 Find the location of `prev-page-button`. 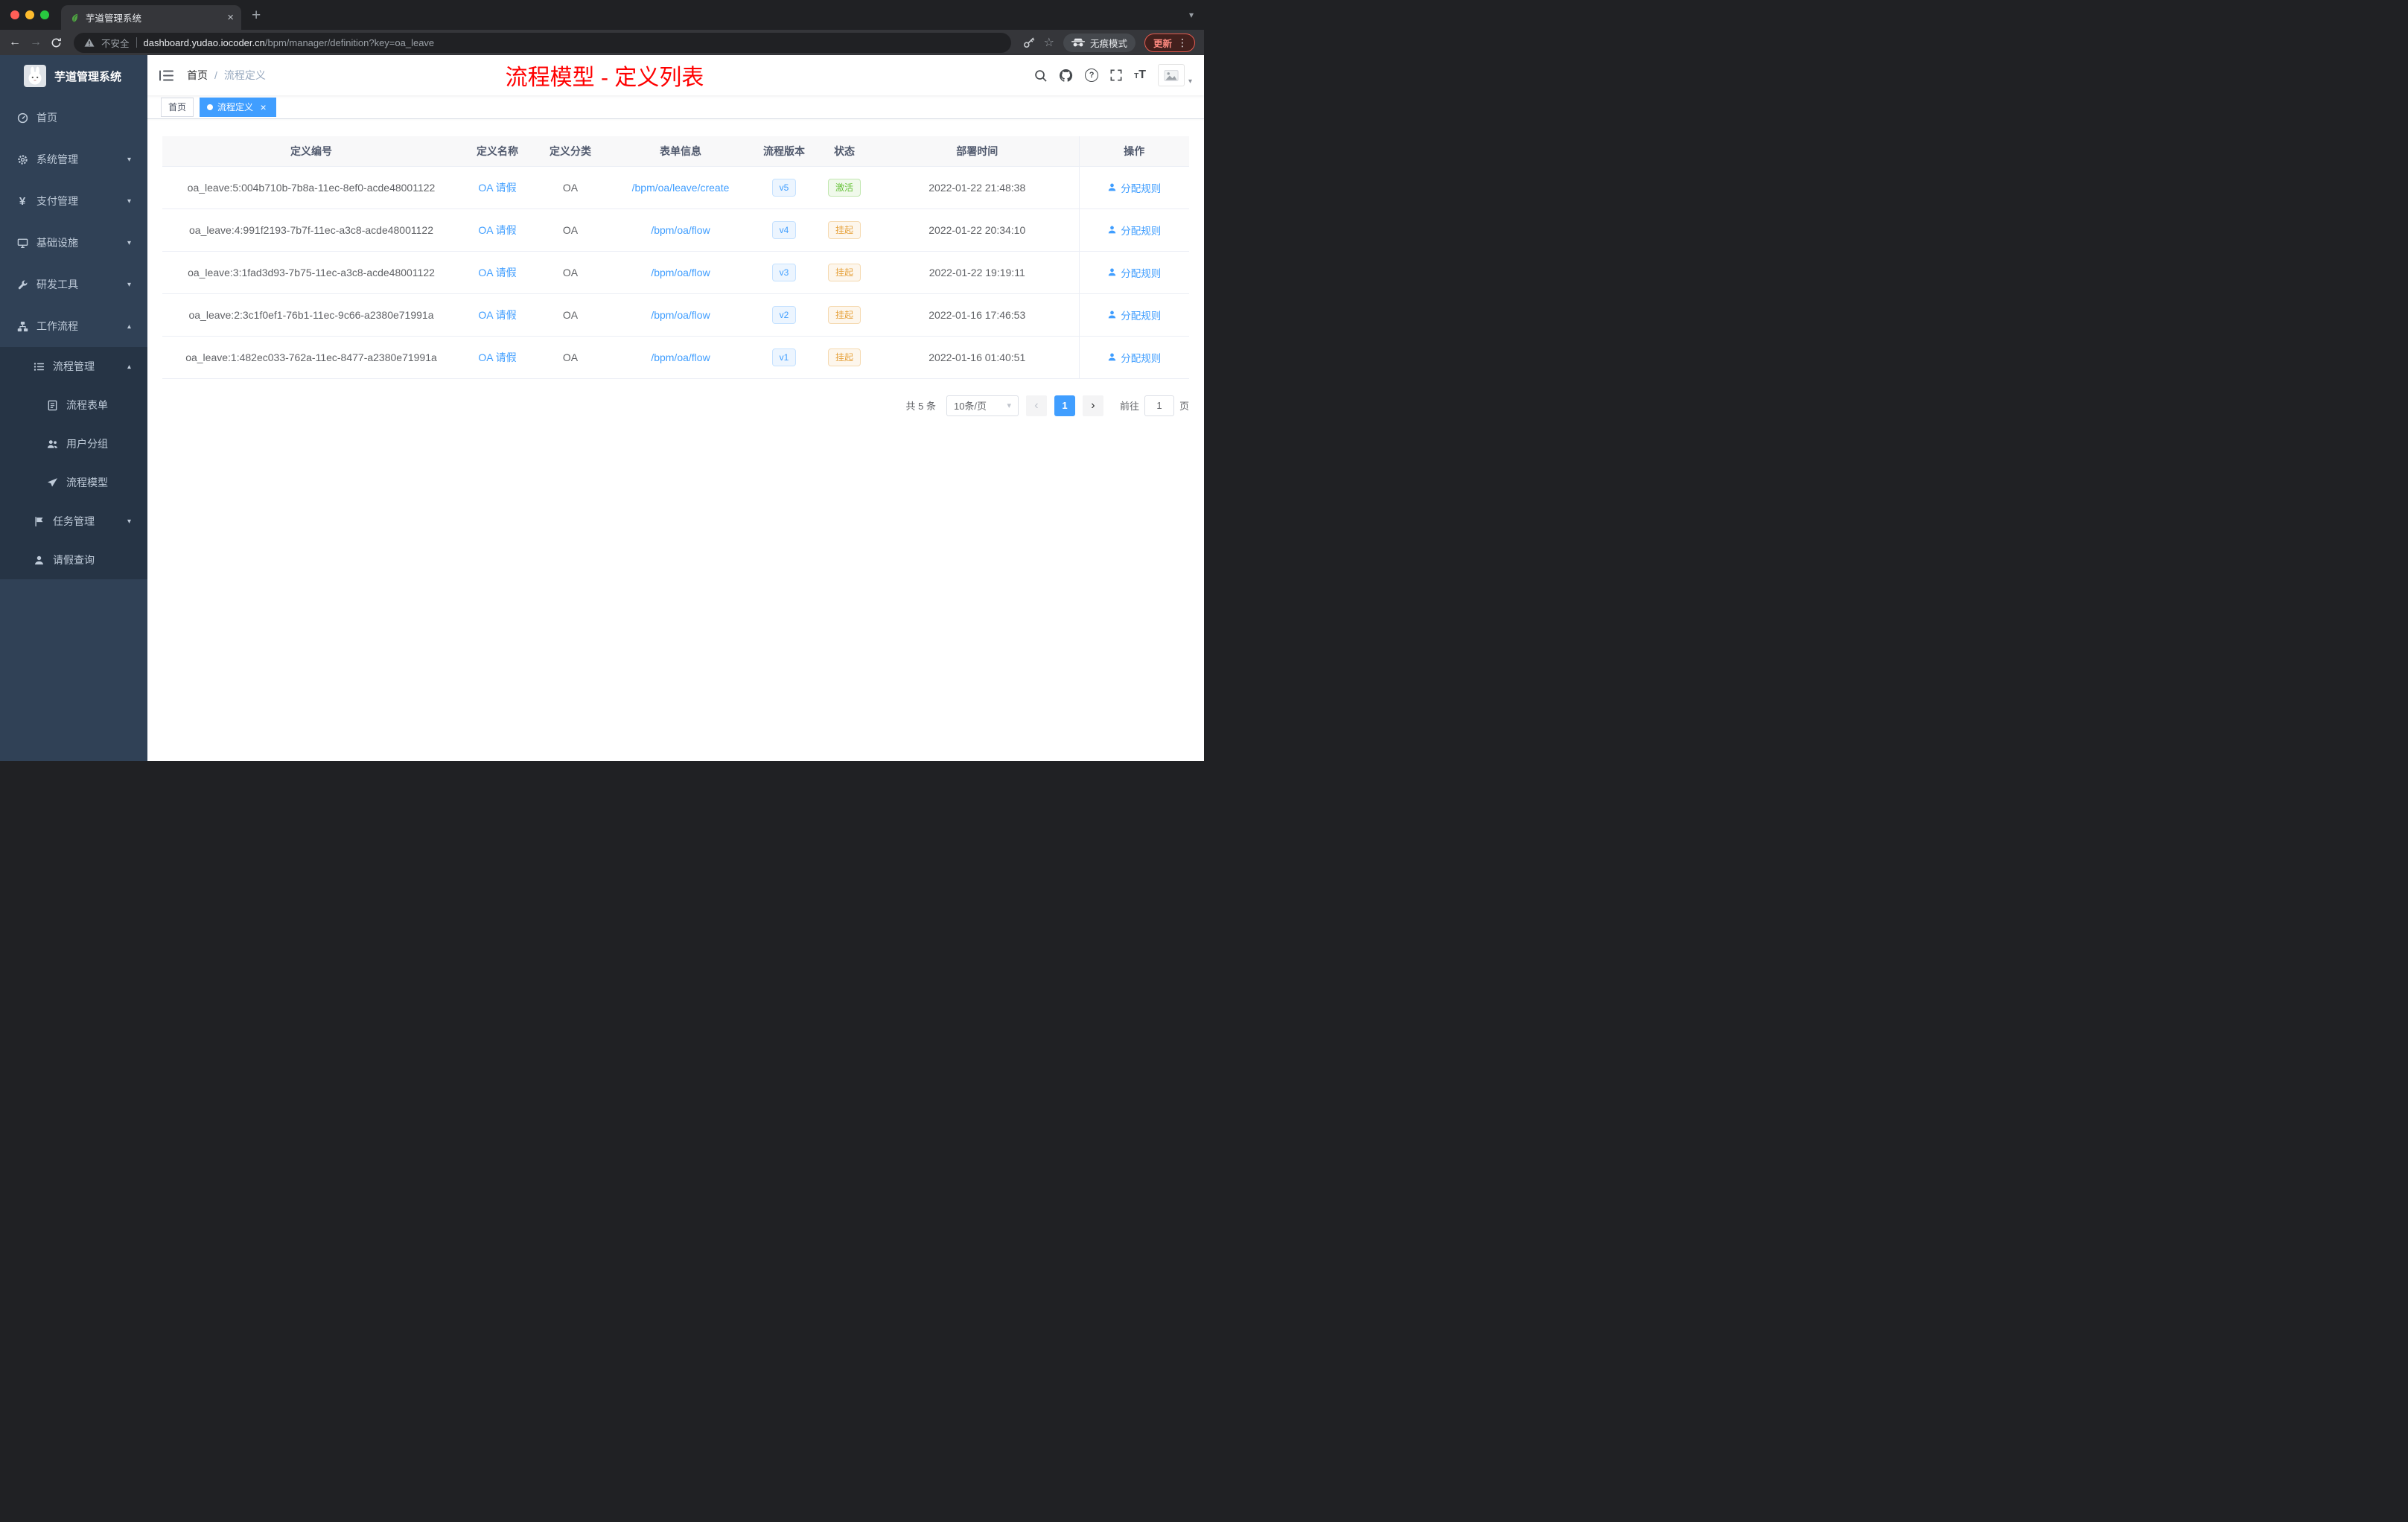

prev-page-button is located at coordinates (1036, 405).